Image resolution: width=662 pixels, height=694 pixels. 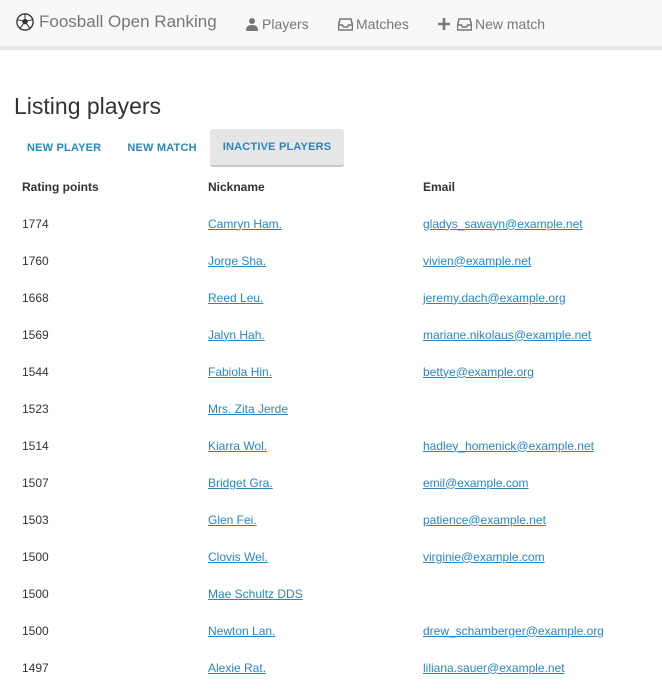 What do you see at coordinates (35, 445) in the screenshot?
I see `rating-cell: 1514` at bounding box center [35, 445].